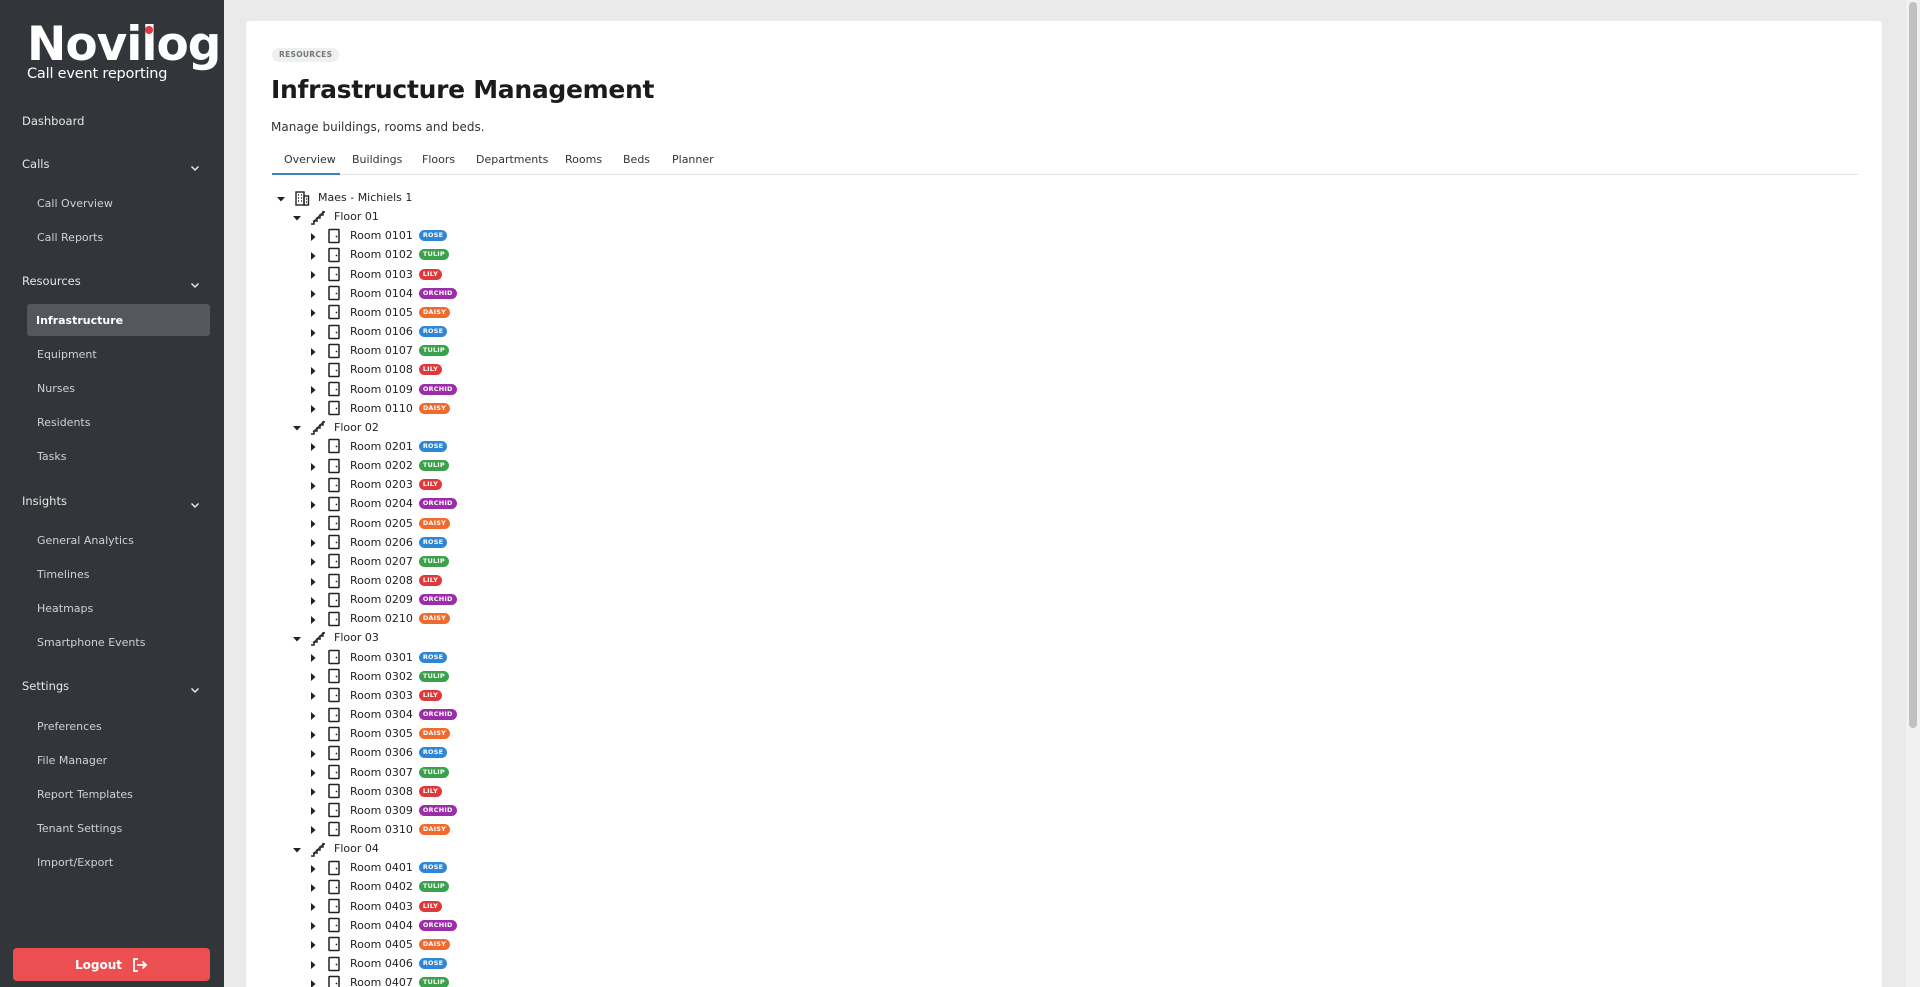 The image size is (1920, 987). What do you see at coordinates (374, 369) in the screenshot?
I see `tree-room-node: Room 0108 LILY` at bounding box center [374, 369].